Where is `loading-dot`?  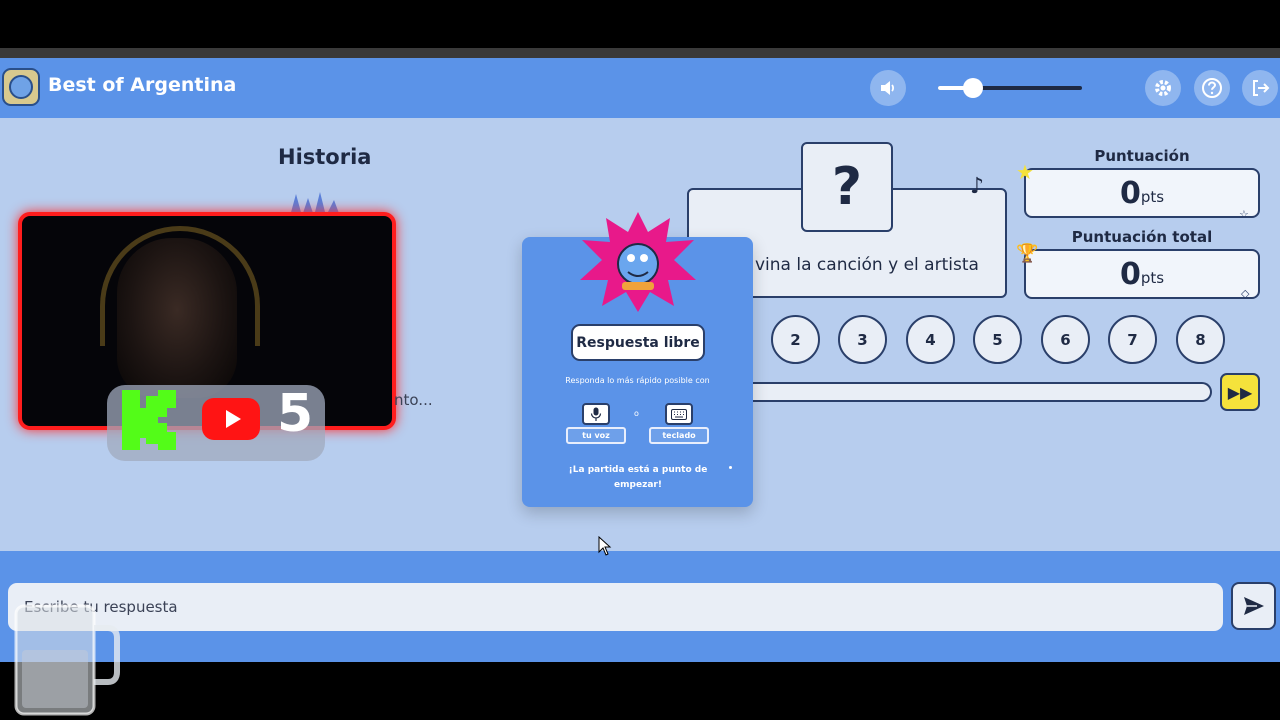 loading-dot is located at coordinates (730, 467).